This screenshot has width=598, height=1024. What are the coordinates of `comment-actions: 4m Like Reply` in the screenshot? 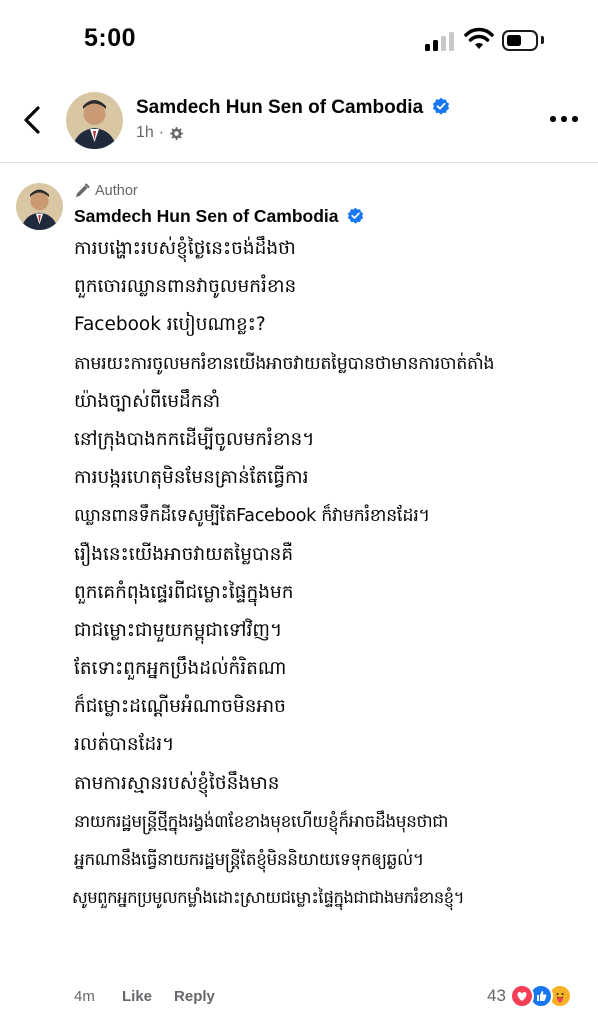 It's located at (155, 996).